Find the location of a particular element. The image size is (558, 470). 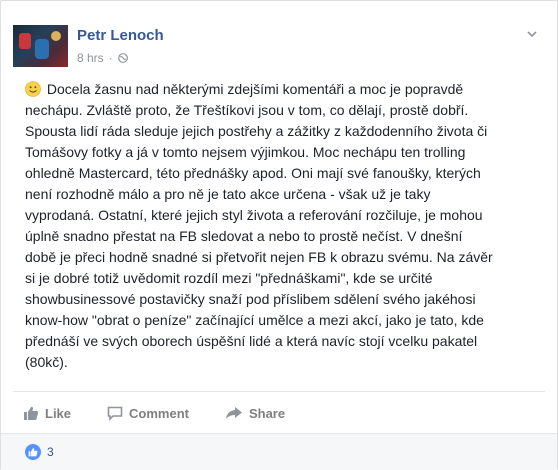

divider is located at coordinates (279, 391).